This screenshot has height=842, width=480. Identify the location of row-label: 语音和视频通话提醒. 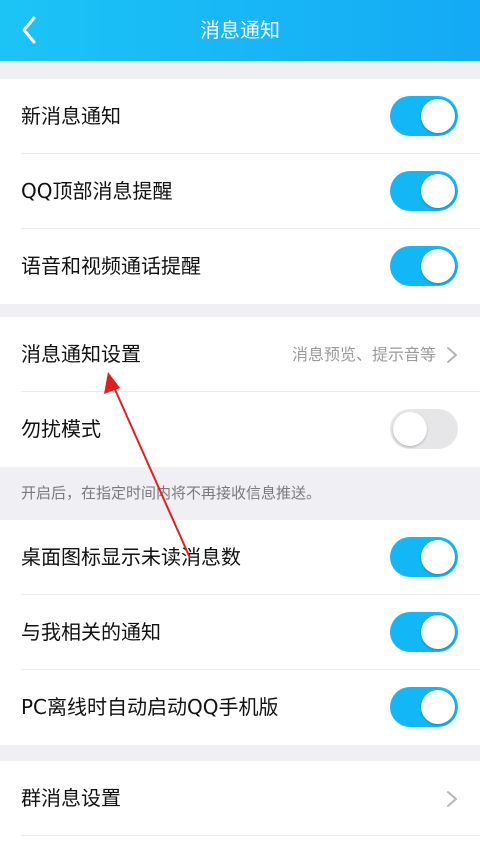
(111, 266).